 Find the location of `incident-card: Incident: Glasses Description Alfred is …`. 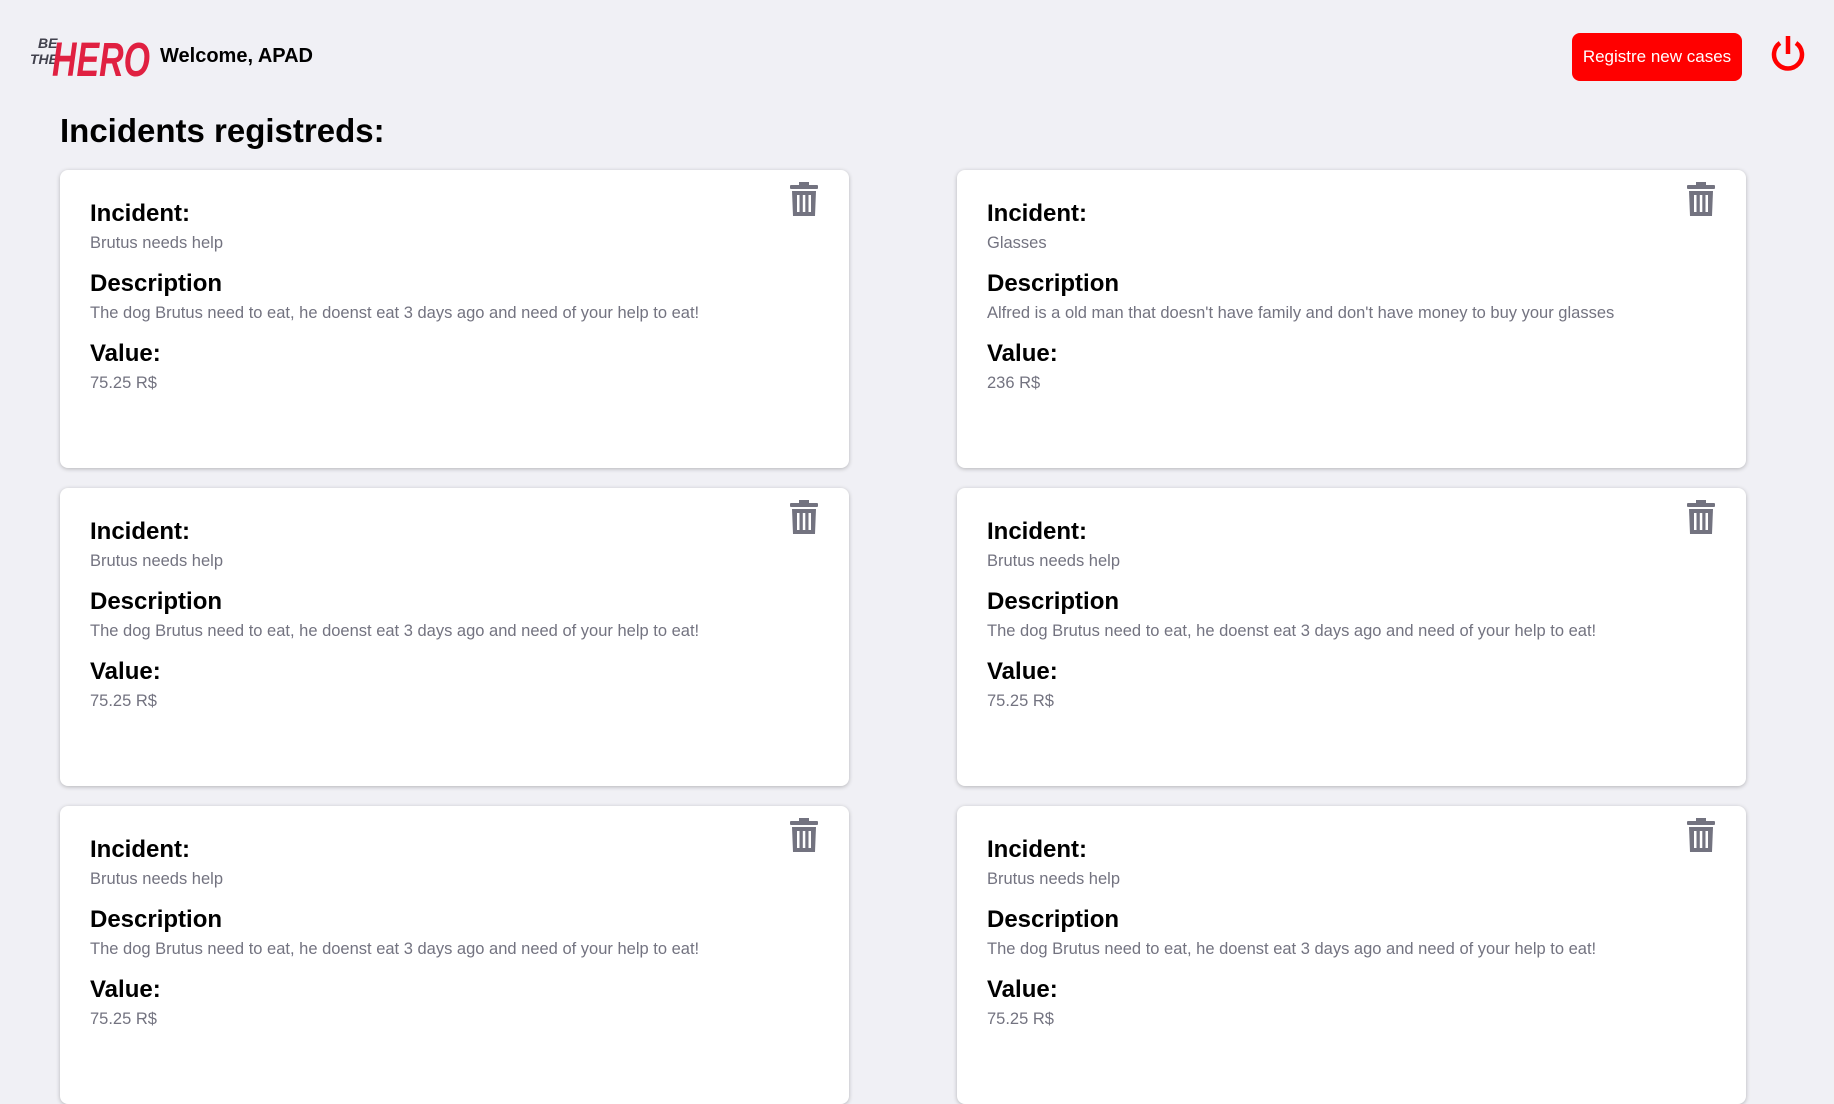

incident-card: Incident: Glasses Description Alfred is … is located at coordinates (1351, 319).